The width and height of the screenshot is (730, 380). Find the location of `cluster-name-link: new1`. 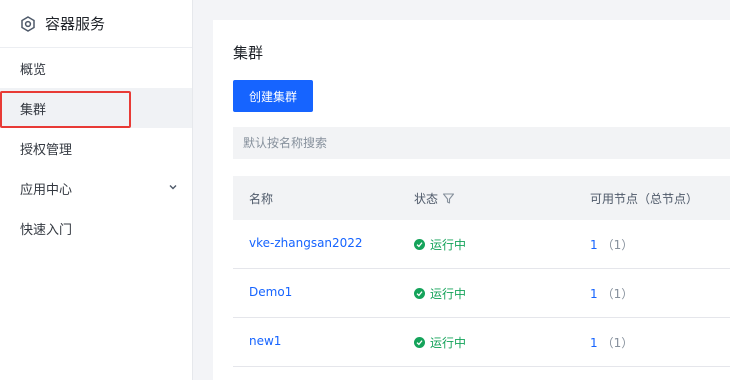

cluster-name-link: new1 is located at coordinates (265, 341).